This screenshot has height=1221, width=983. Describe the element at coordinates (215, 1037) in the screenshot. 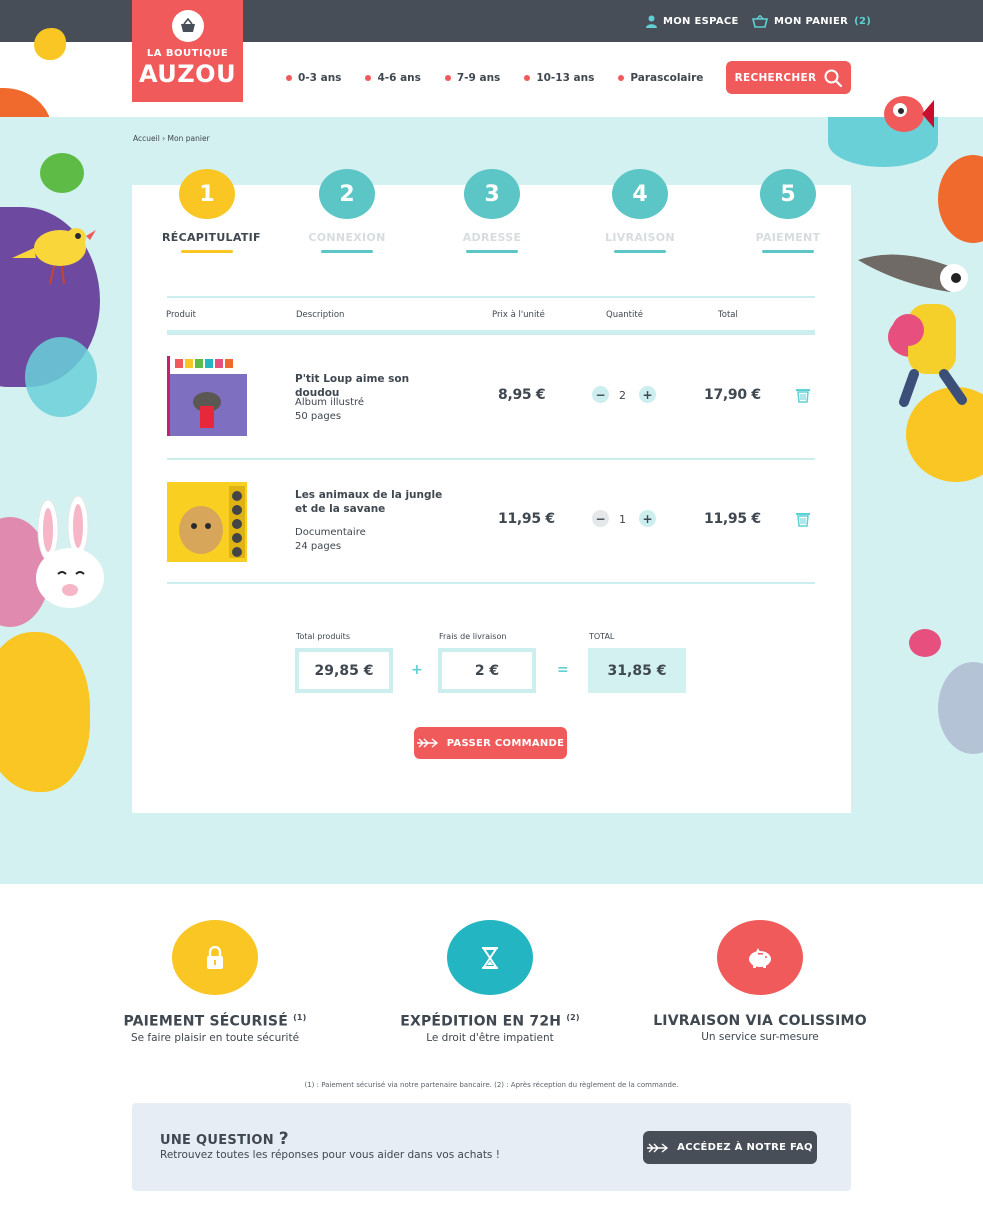

I see `feature-subtitle: Se faire plaisir en toute sécurité` at that location.